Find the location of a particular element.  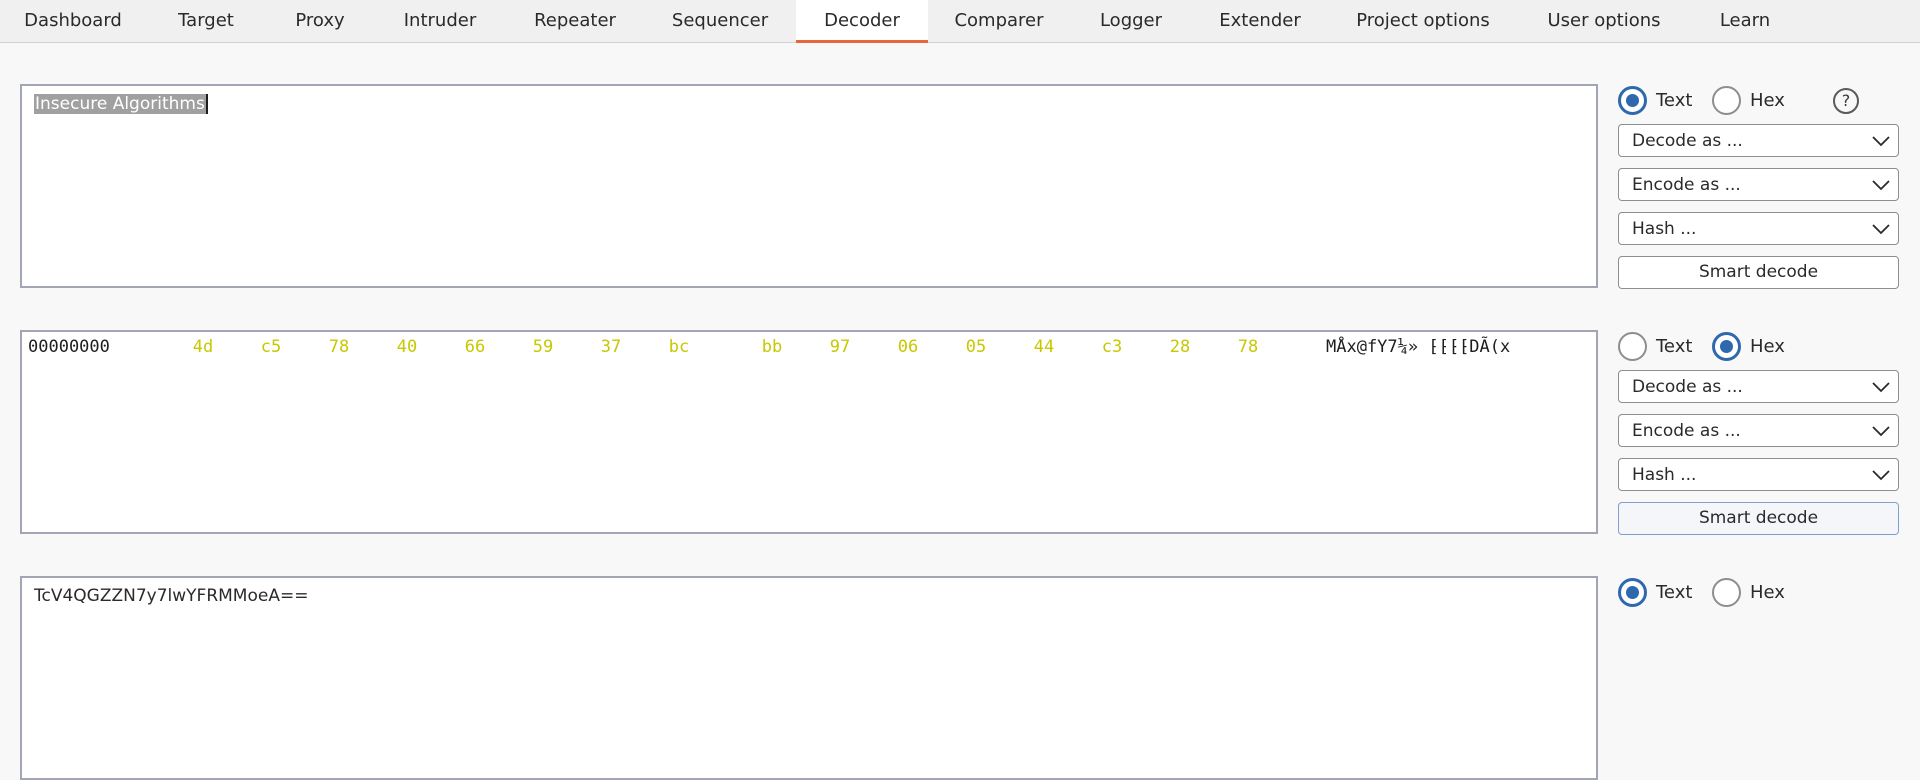

panel-3-controls: Text Hex is located at coordinates (1759, 591).